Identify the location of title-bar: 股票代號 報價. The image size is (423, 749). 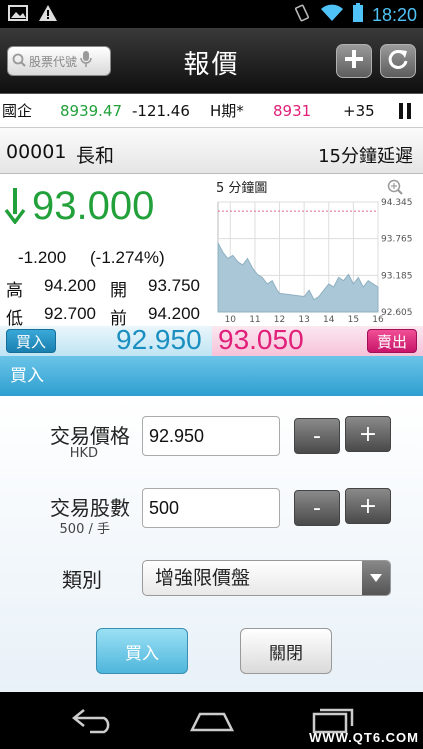
(211, 61).